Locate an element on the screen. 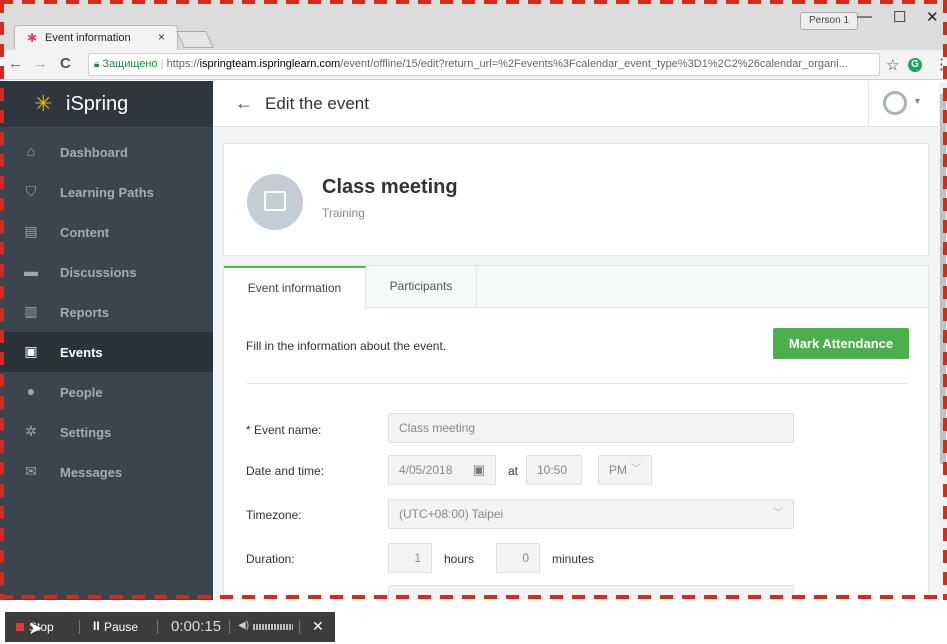 Image resolution: width=947 pixels, height=644 pixels. sidebar-item-label: Settings is located at coordinates (86, 432).